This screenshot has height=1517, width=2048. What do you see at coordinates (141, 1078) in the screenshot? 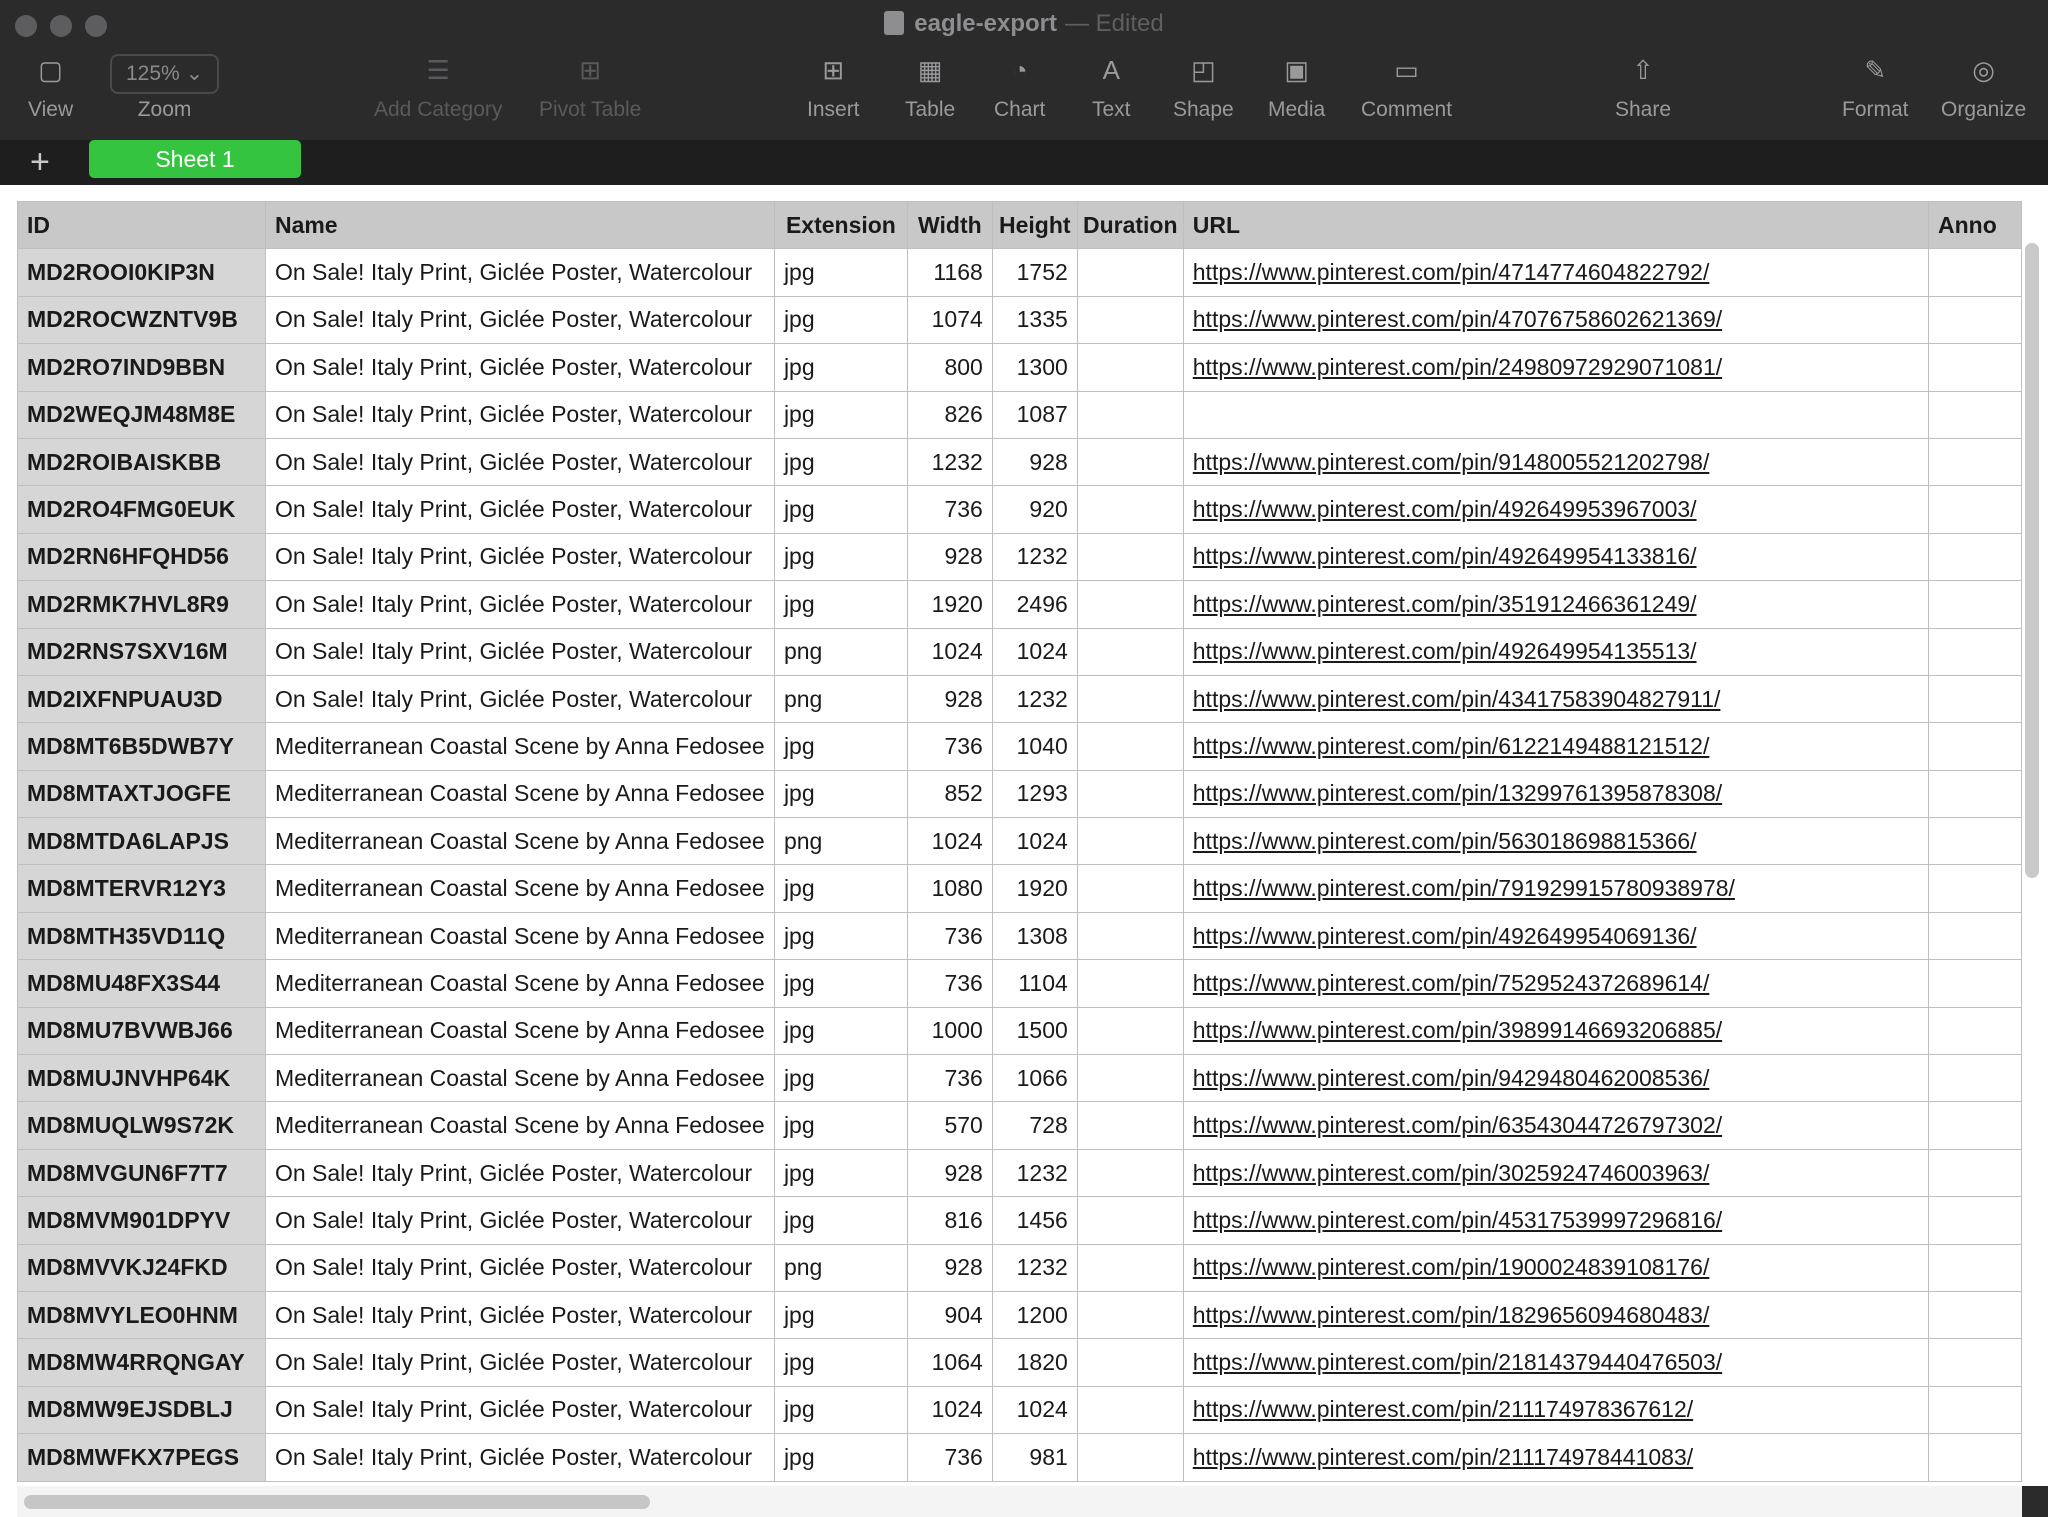
I see `cell-id: MD8MUJNVHP64K` at bounding box center [141, 1078].